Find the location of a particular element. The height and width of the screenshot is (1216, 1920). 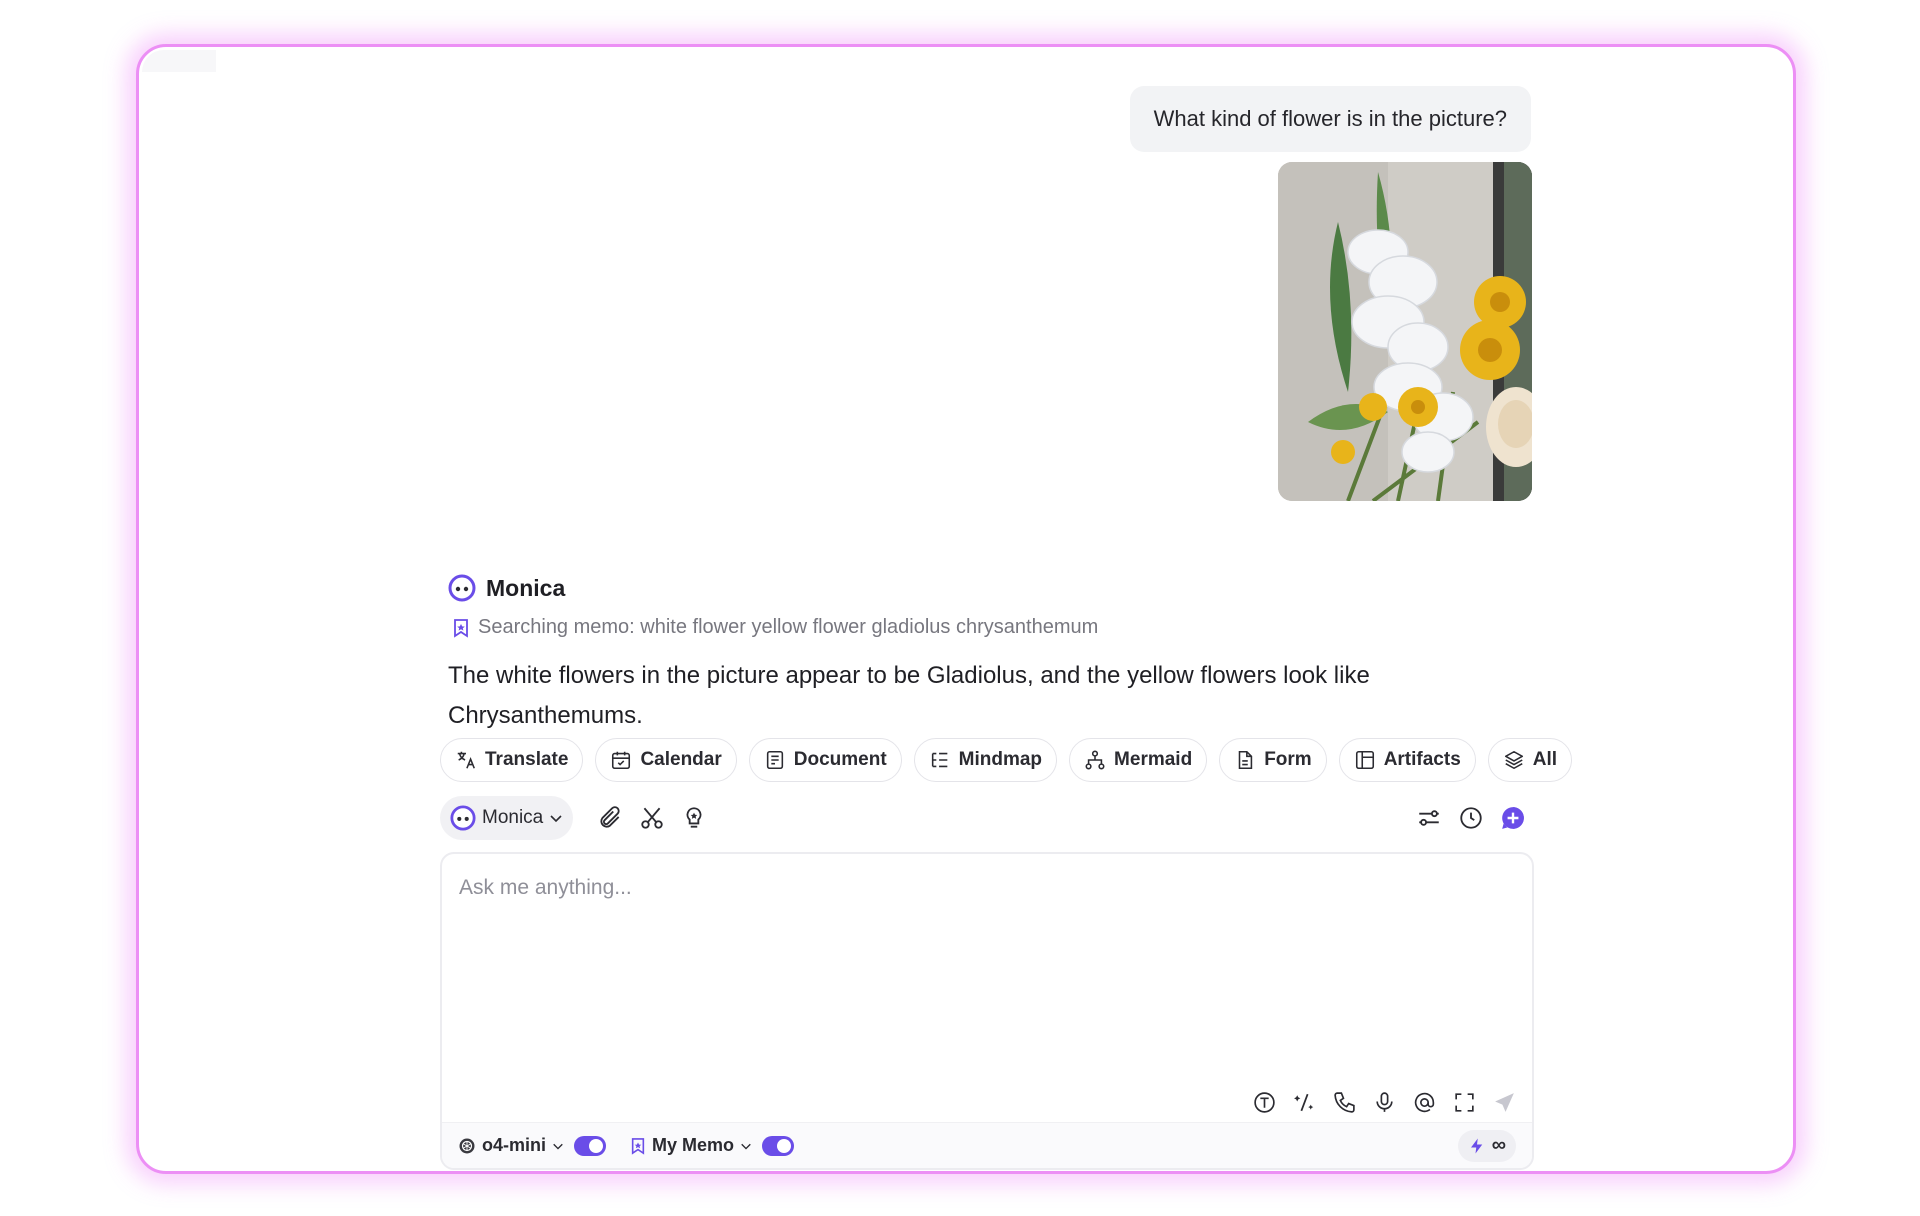

prompt-button is located at coordinates (1304, 1102).